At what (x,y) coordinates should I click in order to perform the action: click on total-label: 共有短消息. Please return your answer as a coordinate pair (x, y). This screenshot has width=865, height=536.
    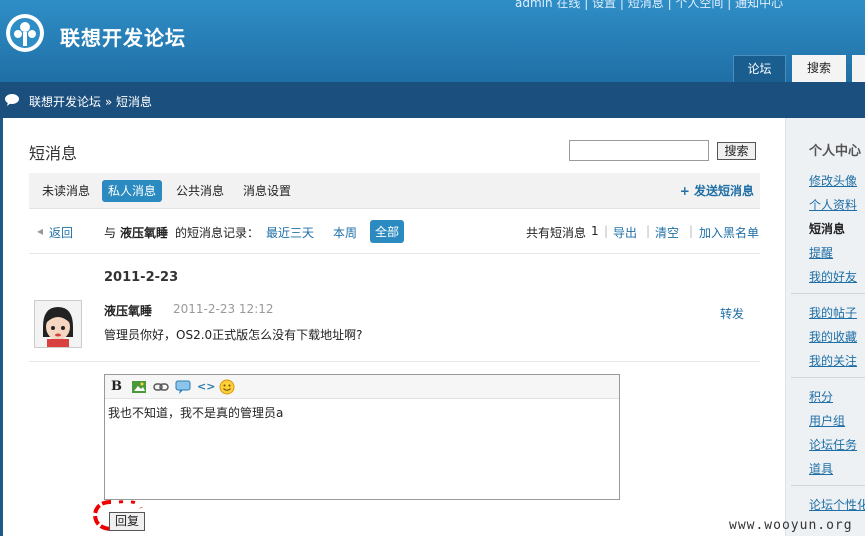
    Looking at the image, I should click on (556, 233).